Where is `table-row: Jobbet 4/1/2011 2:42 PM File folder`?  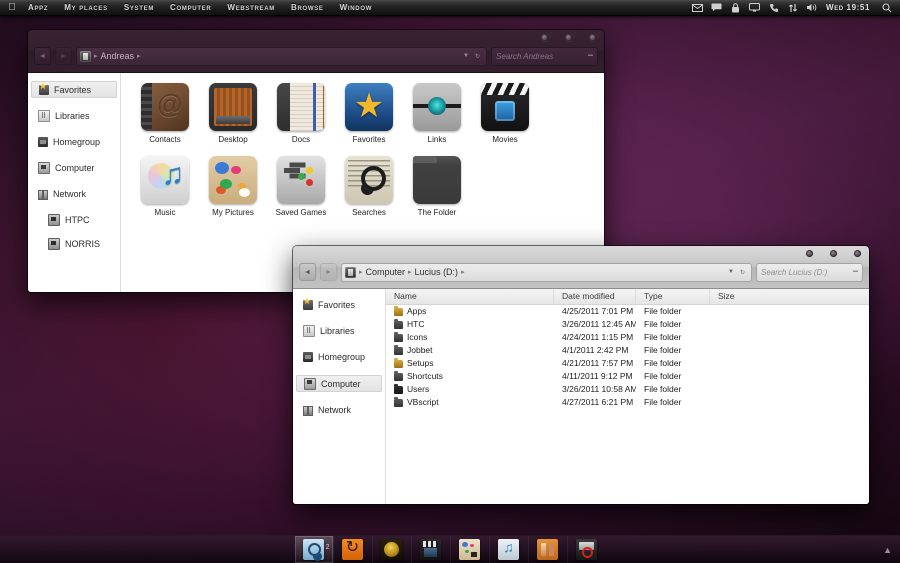 table-row: Jobbet 4/1/2011 2:42 PM File folder is located at coordinates (627, 350).